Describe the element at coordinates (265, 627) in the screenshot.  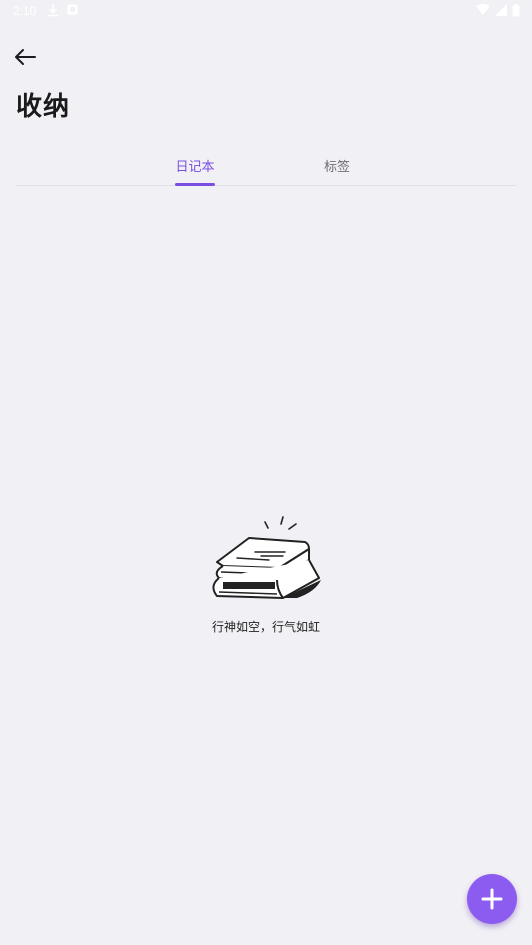
I see `empty-state-message: 行神如空，行气如虹` at that location.